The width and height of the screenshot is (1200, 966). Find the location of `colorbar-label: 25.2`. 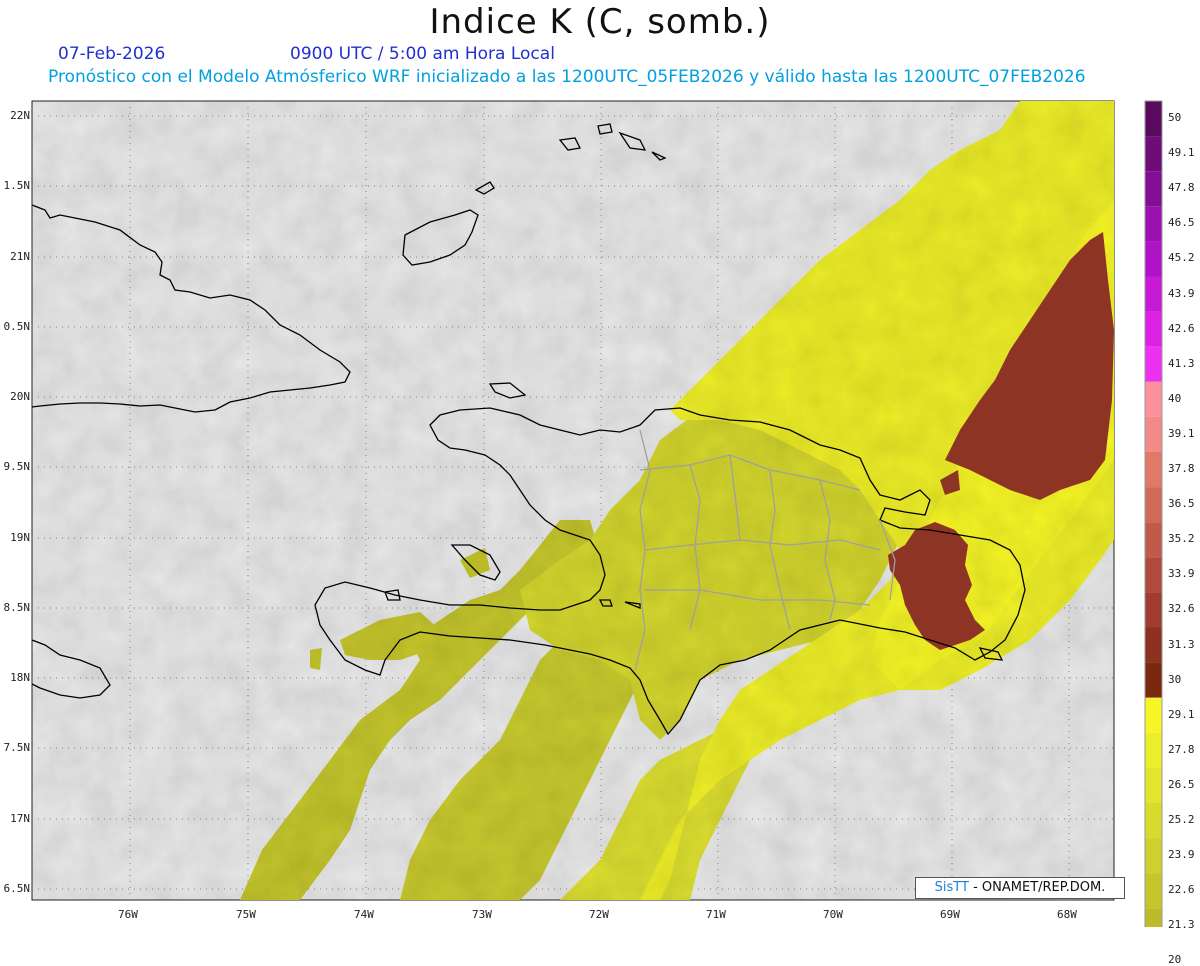

colorbar-label: 25.2 is located at coordinates (1181, 819).